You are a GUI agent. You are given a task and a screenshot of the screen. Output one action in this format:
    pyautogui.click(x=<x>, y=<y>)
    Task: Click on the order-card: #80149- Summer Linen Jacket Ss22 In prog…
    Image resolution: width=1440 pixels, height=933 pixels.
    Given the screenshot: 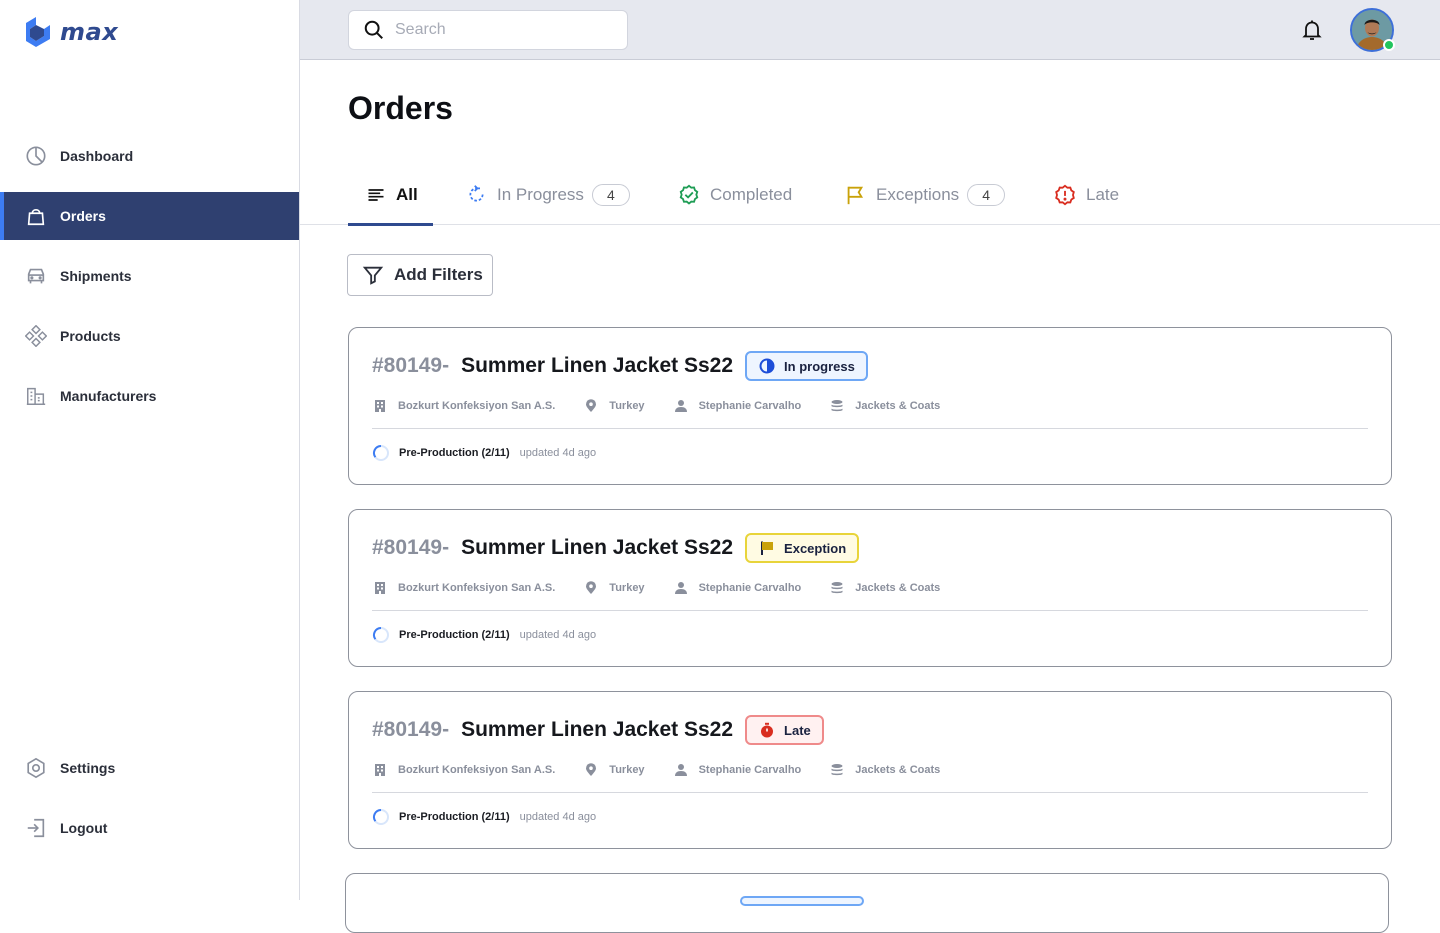 What is the action you would take?
    pyautogui.click(x=870, y=406)
    